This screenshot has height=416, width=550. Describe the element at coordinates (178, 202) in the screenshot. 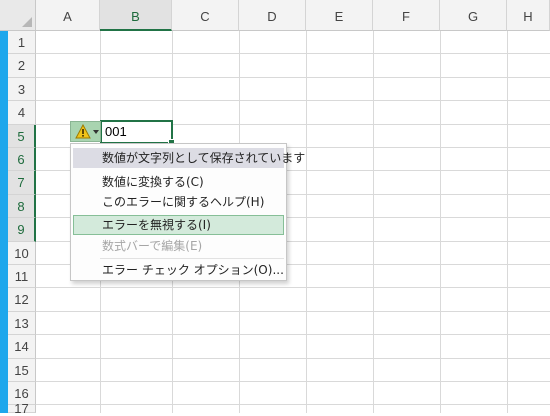

I see `menu-item-help-on-error: このエラーに関するヘルプ(H)` at that location.